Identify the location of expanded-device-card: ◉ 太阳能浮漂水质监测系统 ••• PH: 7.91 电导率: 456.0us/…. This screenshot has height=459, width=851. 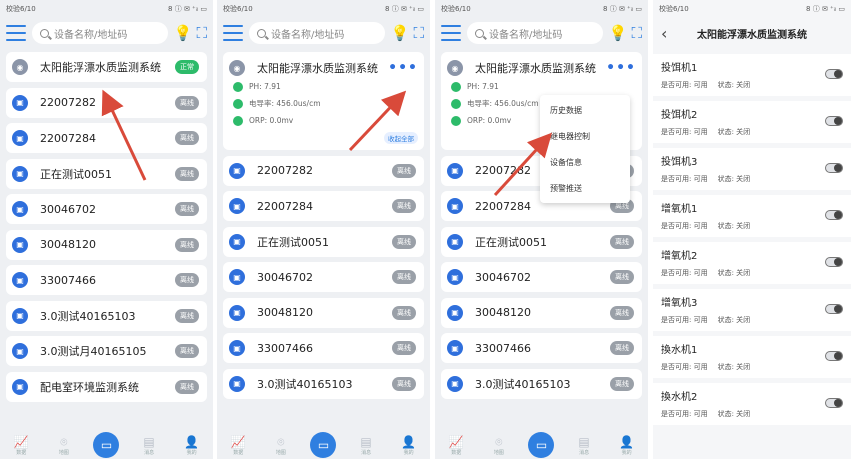
(323, 101).